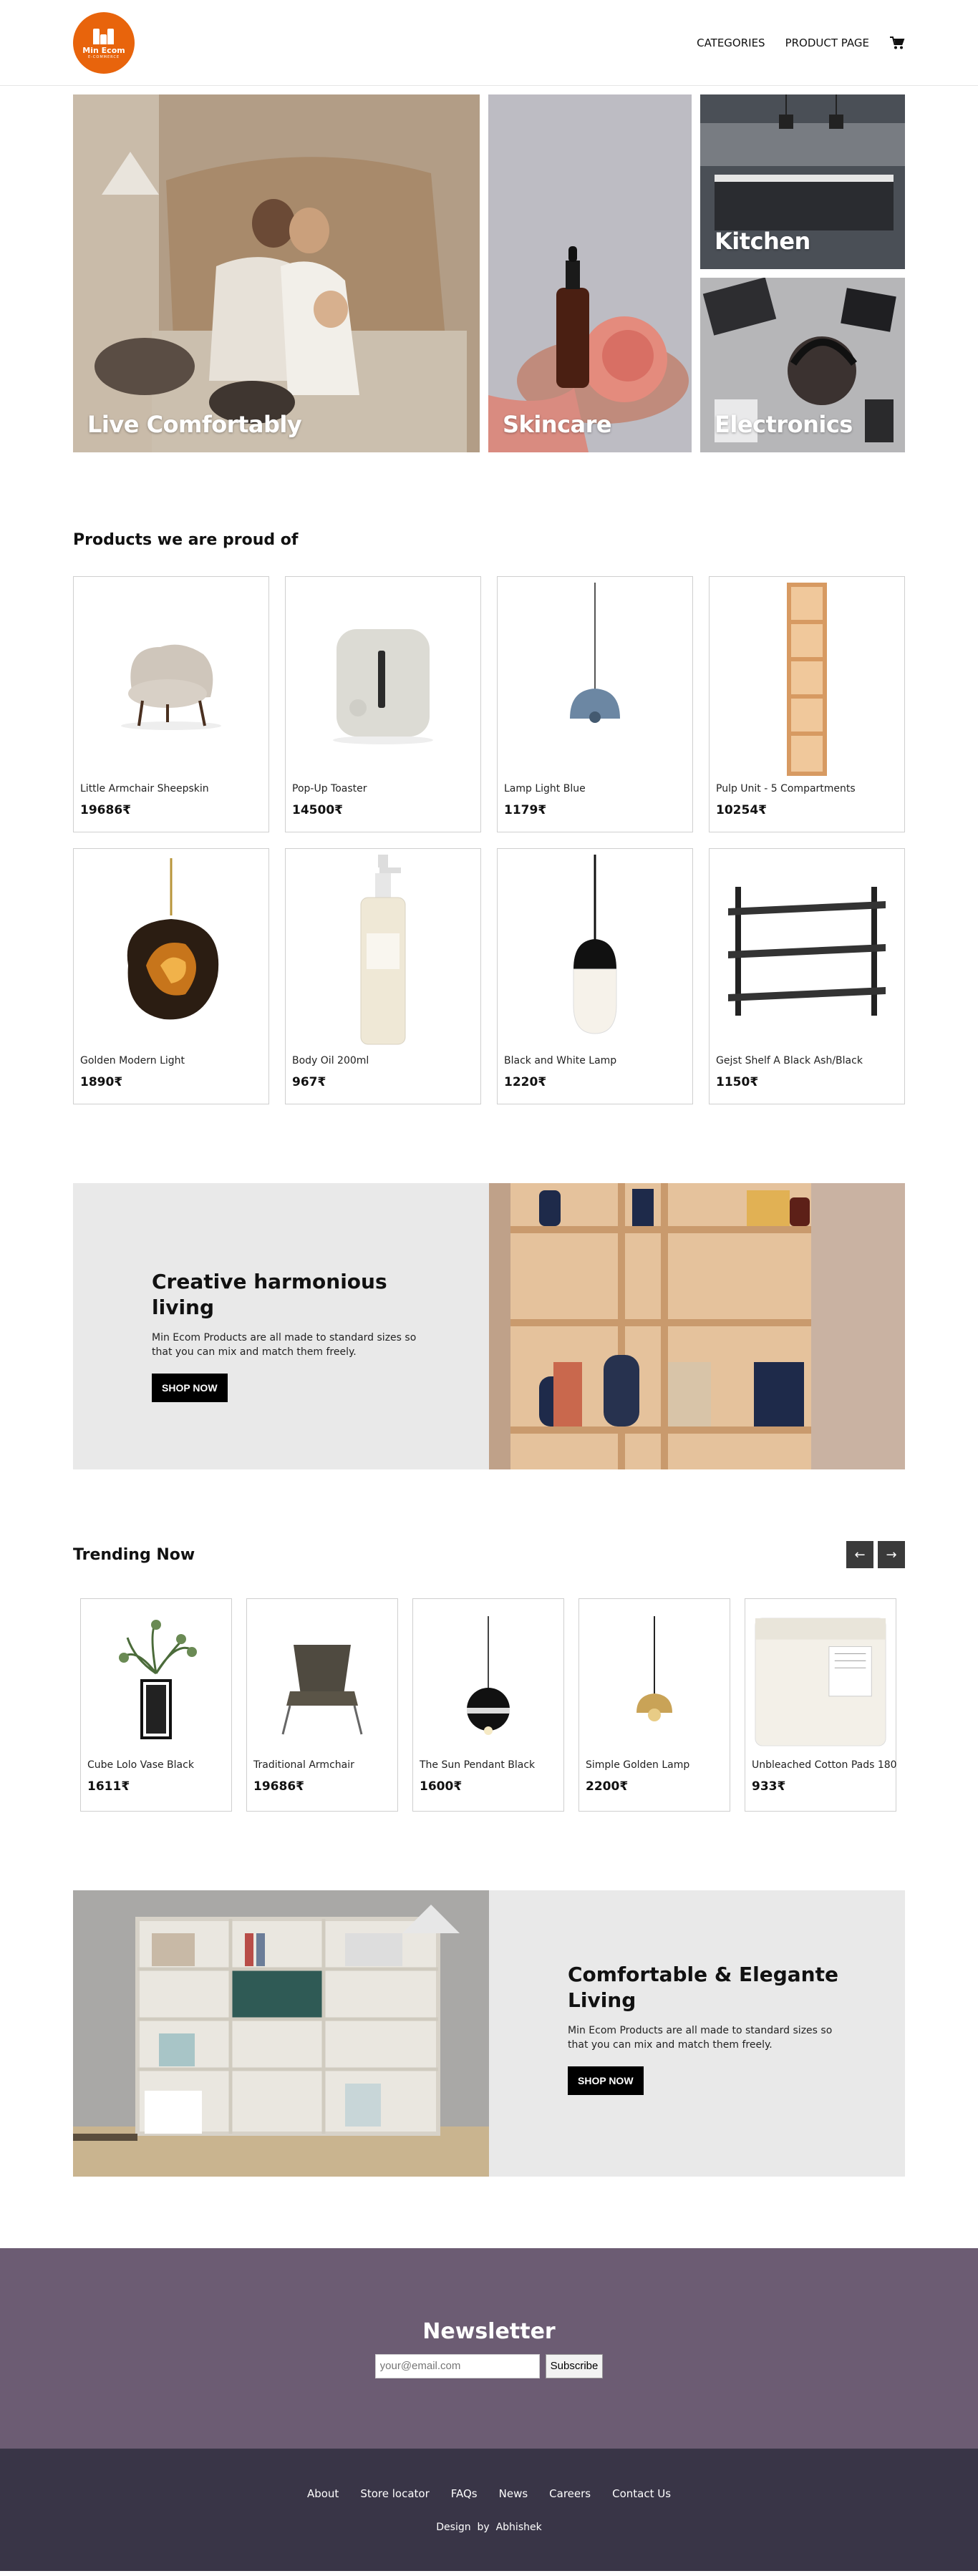  Describe the element at coordinates (654, 1705) in the screenshot. I see `trending-card: Simple Golden Lamp 2200₹` at that location.